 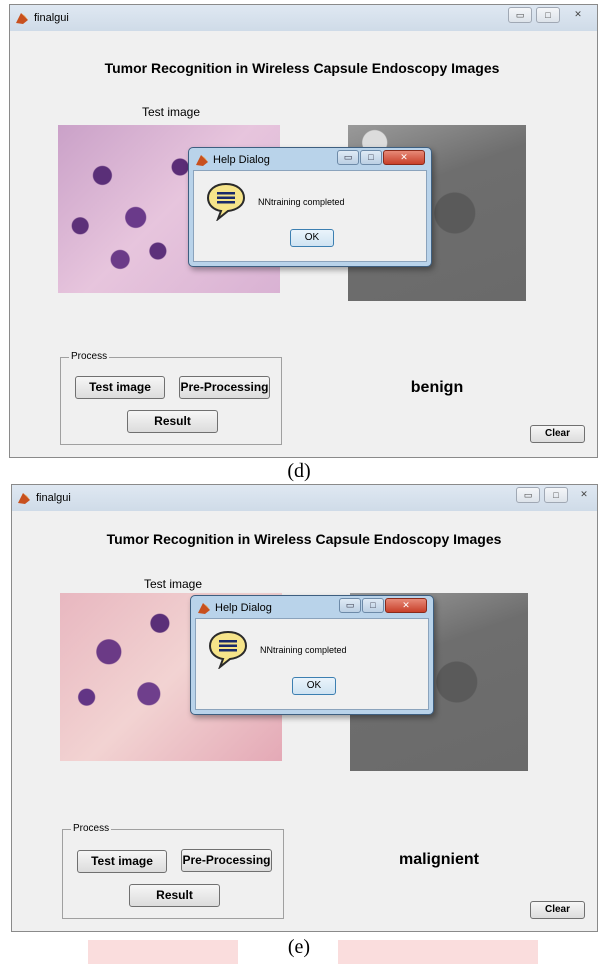 I want to click on result-label: malignient, so click(x=438, y=859).